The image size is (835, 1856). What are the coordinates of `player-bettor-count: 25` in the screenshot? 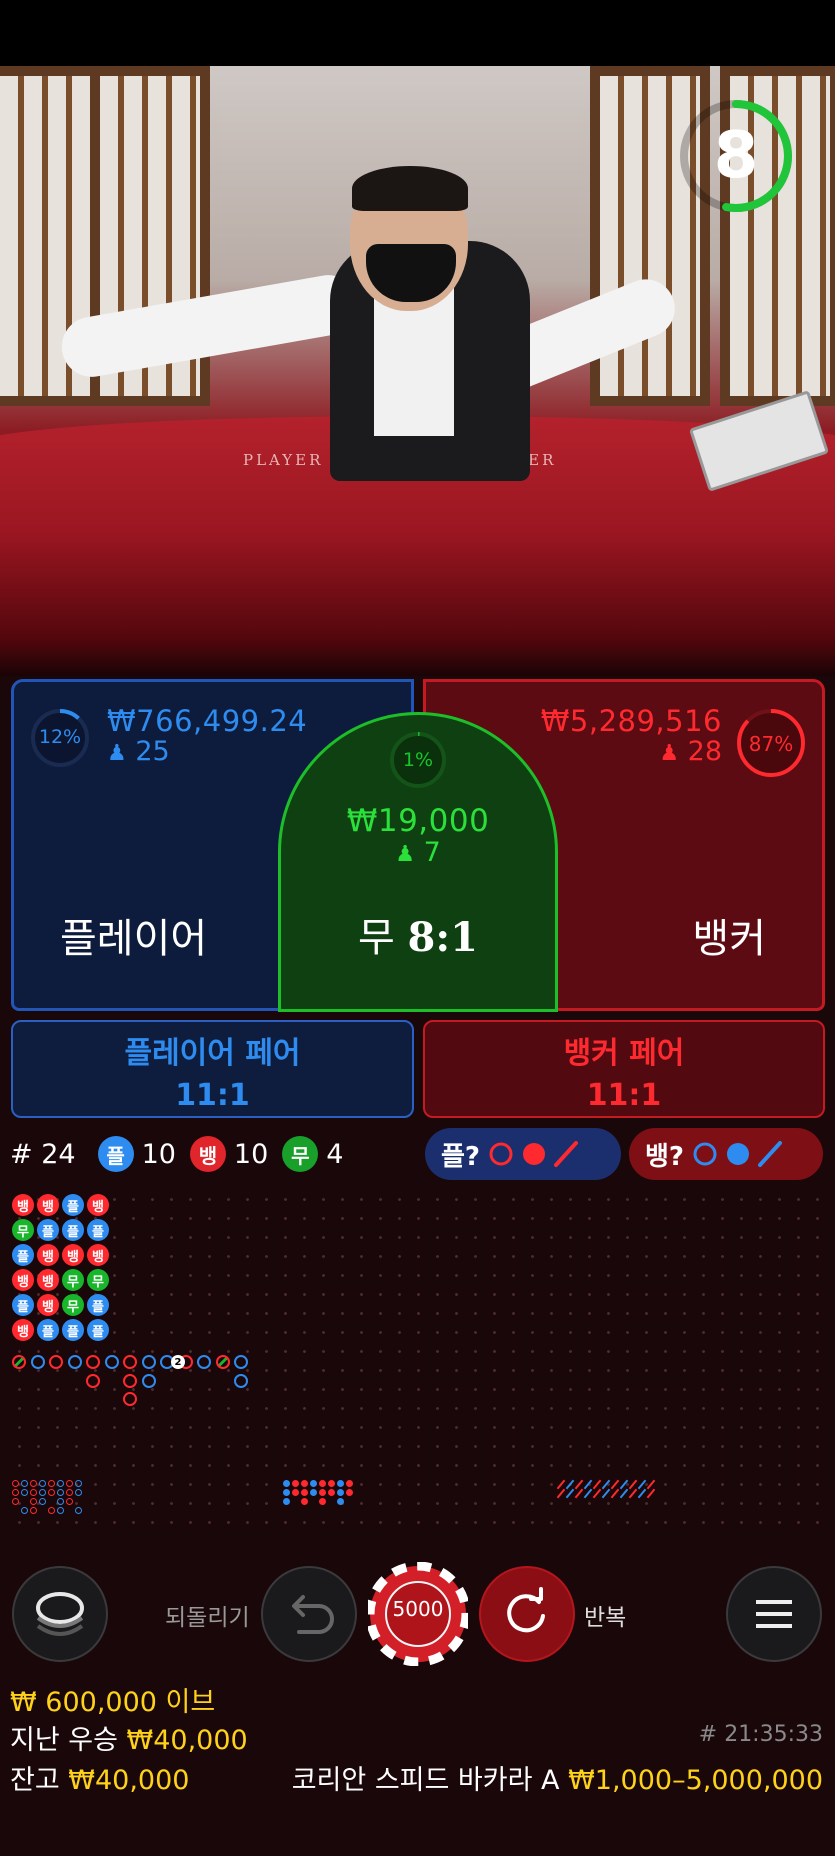 It's located at (152, 751).